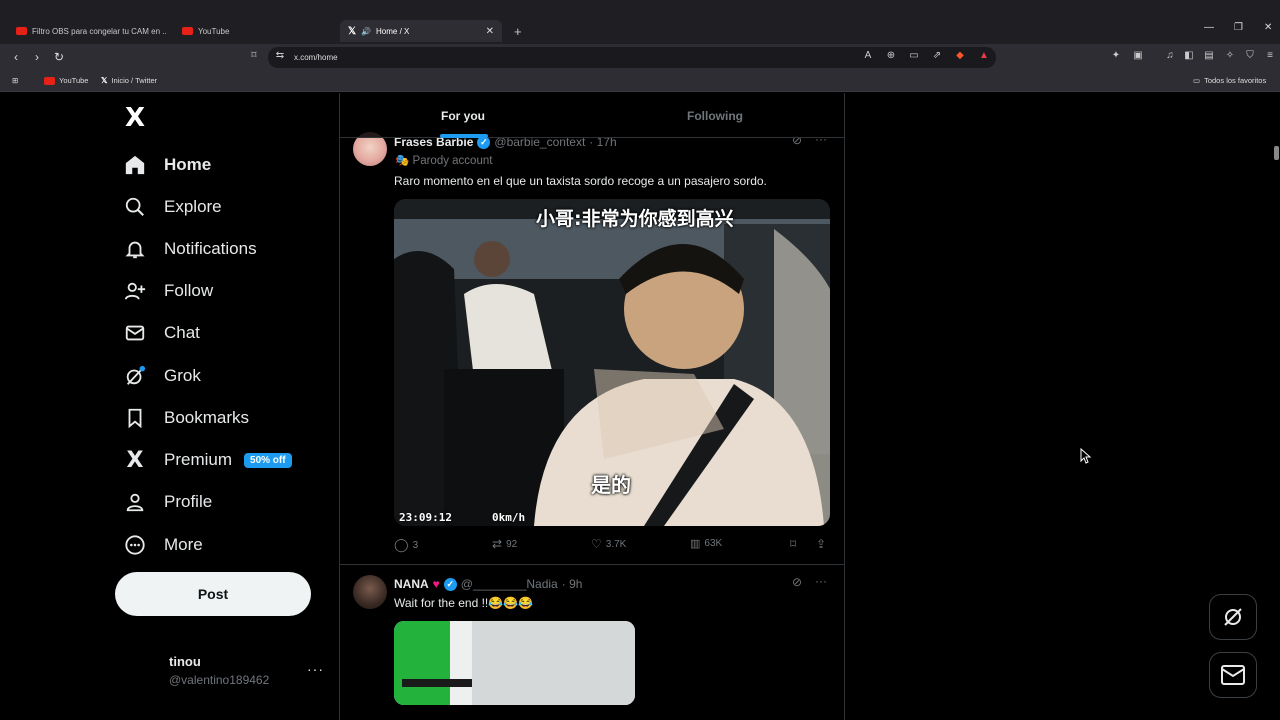 Image resolution: width=1280 pixels, height=720 pixels. What do you see at coordinates (185, 661) in the screenshot?
I see `account-name: tinou` at bounding box center [185, 661].